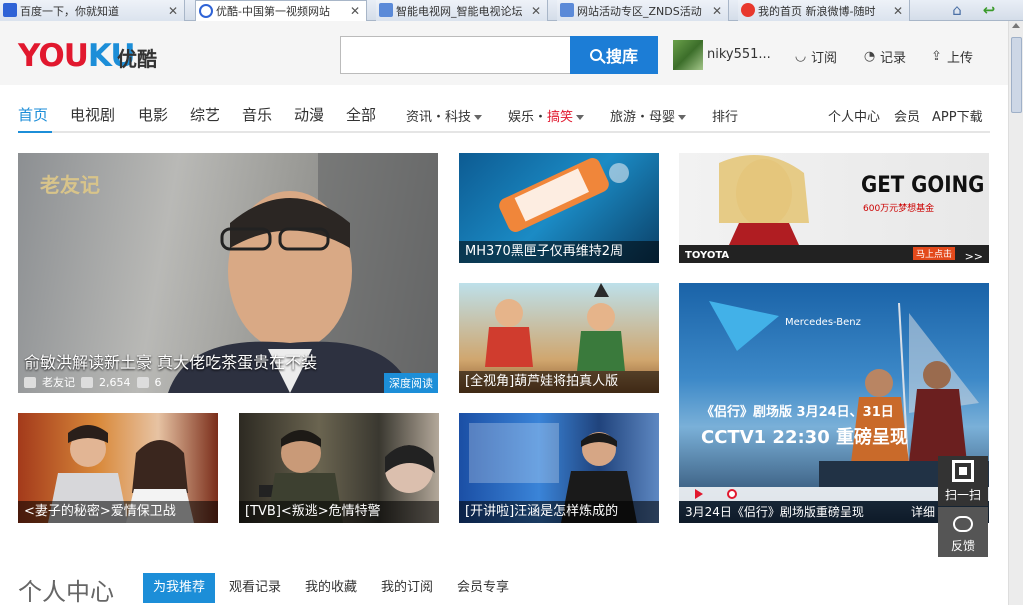  What do you see at coordinates (933, 253) in the screenshot?
I see `ad-cta-button: 马上点击` at bounding box center [933, 253].